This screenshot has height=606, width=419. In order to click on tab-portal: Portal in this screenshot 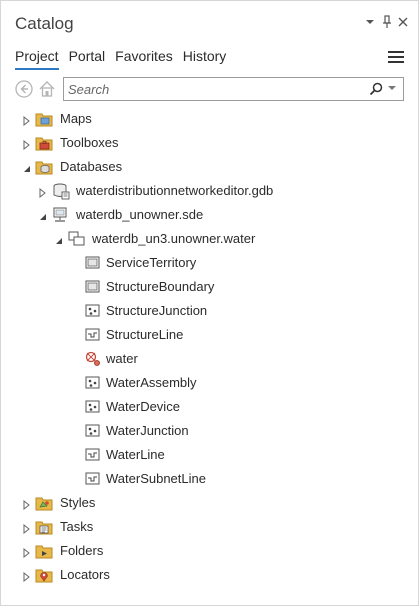, I will do `click(87, 59)`.